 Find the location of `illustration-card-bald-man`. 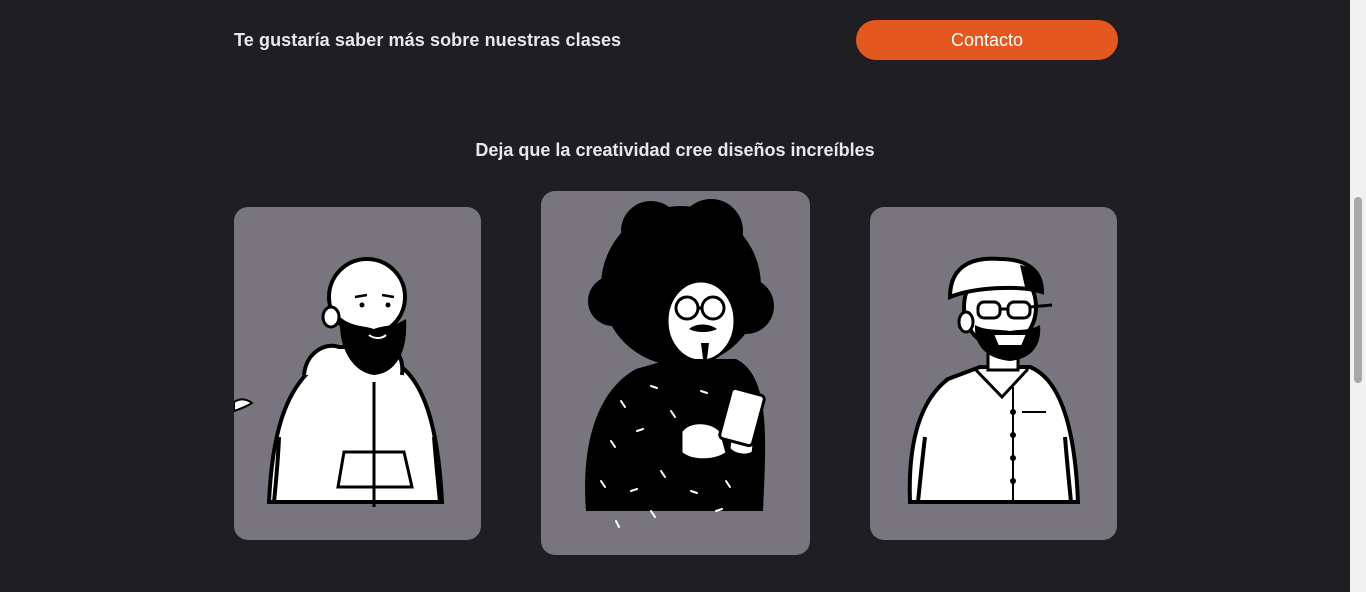

illustration-card-bald-man is located at coordinates (357, 373).